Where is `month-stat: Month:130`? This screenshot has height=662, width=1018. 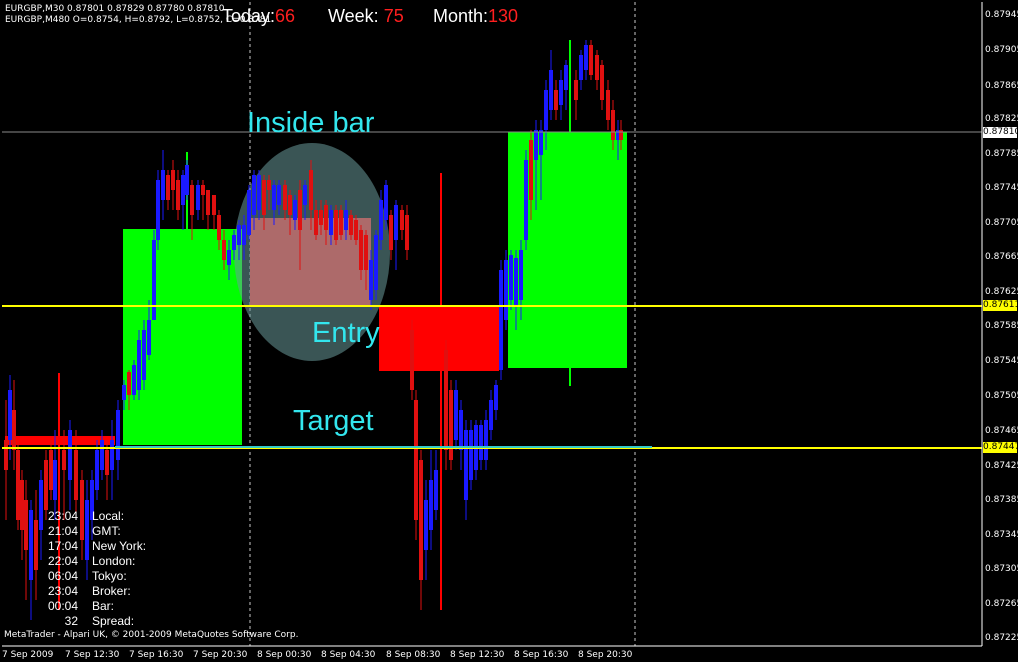
month-stat: Month:130 is located at coordinates (475, 16).